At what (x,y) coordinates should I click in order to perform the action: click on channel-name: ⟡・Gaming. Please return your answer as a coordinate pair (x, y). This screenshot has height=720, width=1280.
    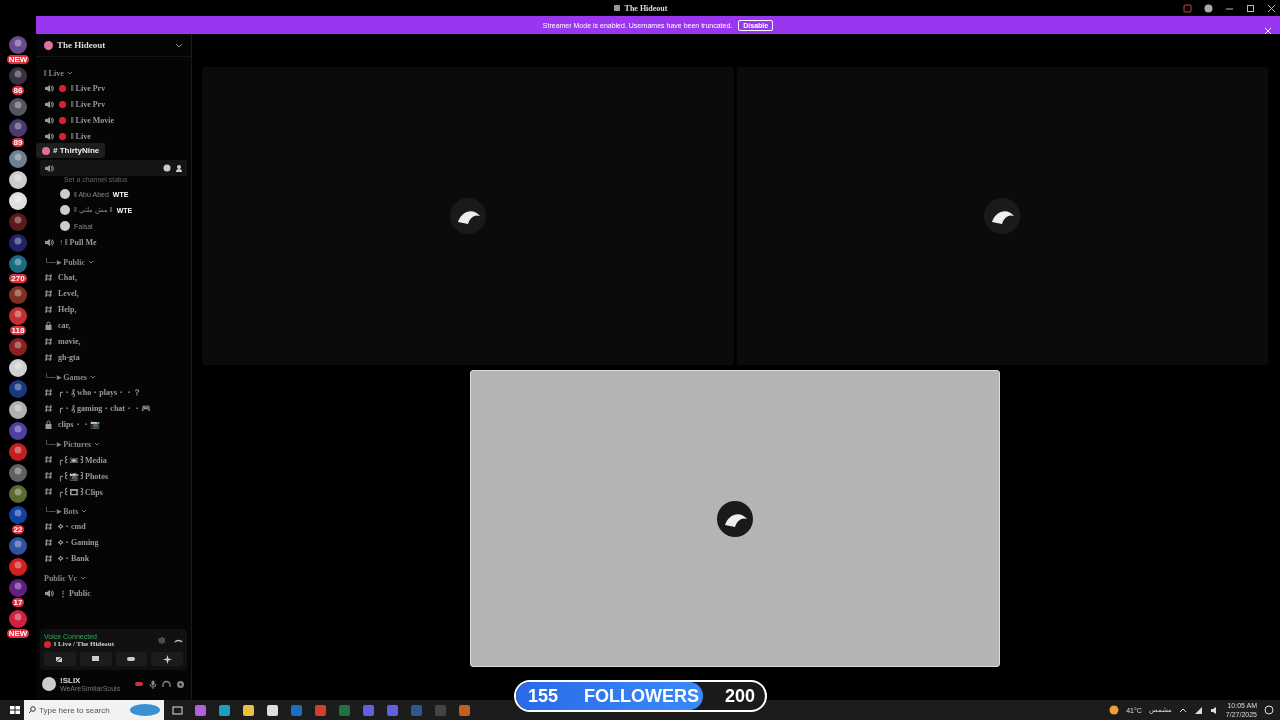
    Looking at the image, I should click on (78, 542).